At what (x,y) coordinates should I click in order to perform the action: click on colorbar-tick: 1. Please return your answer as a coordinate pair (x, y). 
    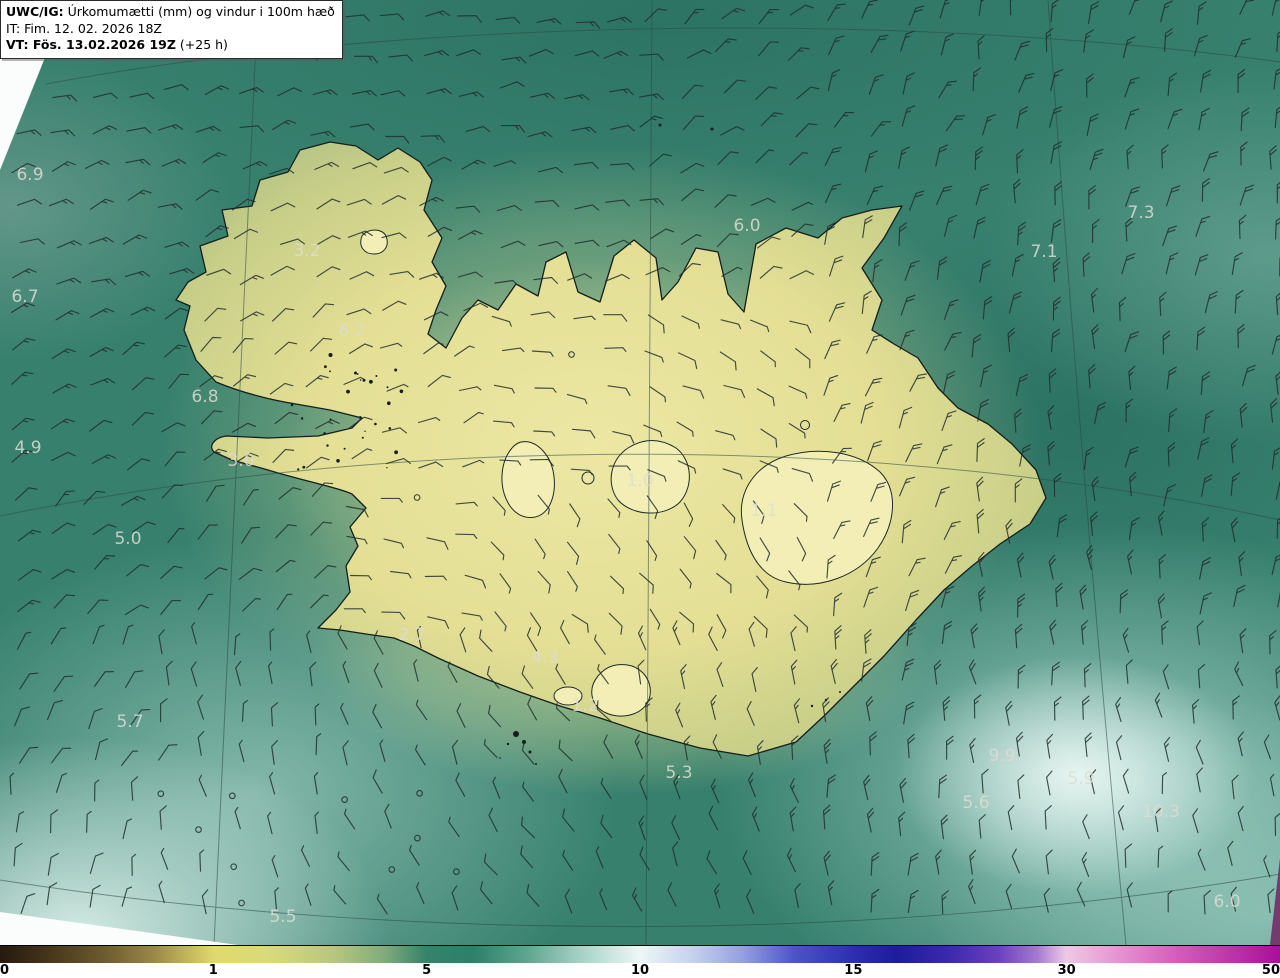
    Looking at the image, I should click on (213, 970).